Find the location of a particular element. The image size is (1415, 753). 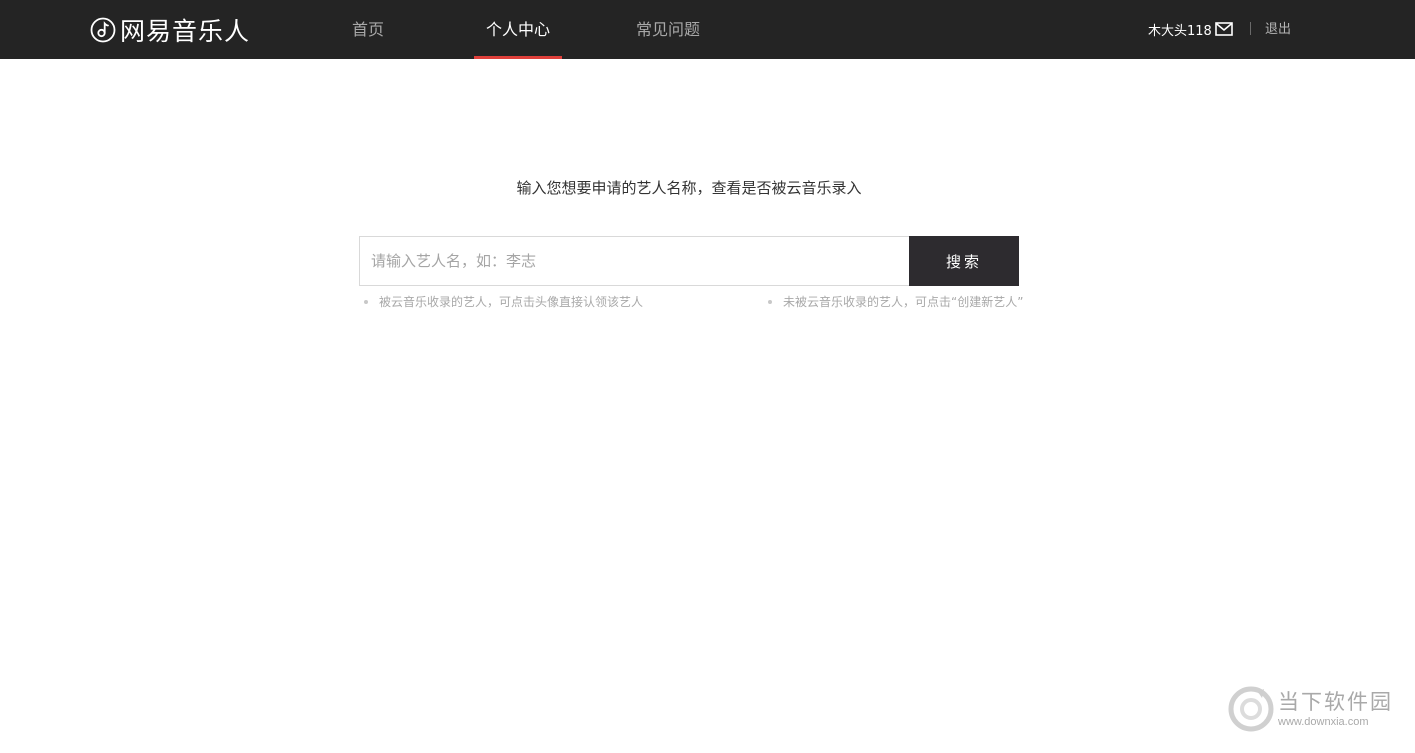

nav-faq-label: 常见问题 is located at coordinates (667, 29).